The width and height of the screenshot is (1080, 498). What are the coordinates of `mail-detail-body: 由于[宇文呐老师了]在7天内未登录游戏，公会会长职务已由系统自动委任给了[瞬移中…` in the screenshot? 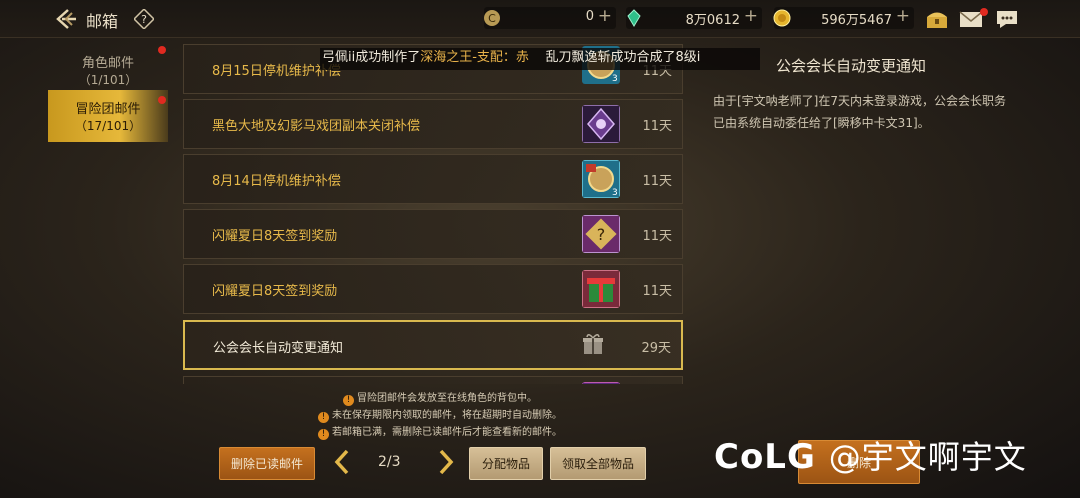 It's located at (860, 112).